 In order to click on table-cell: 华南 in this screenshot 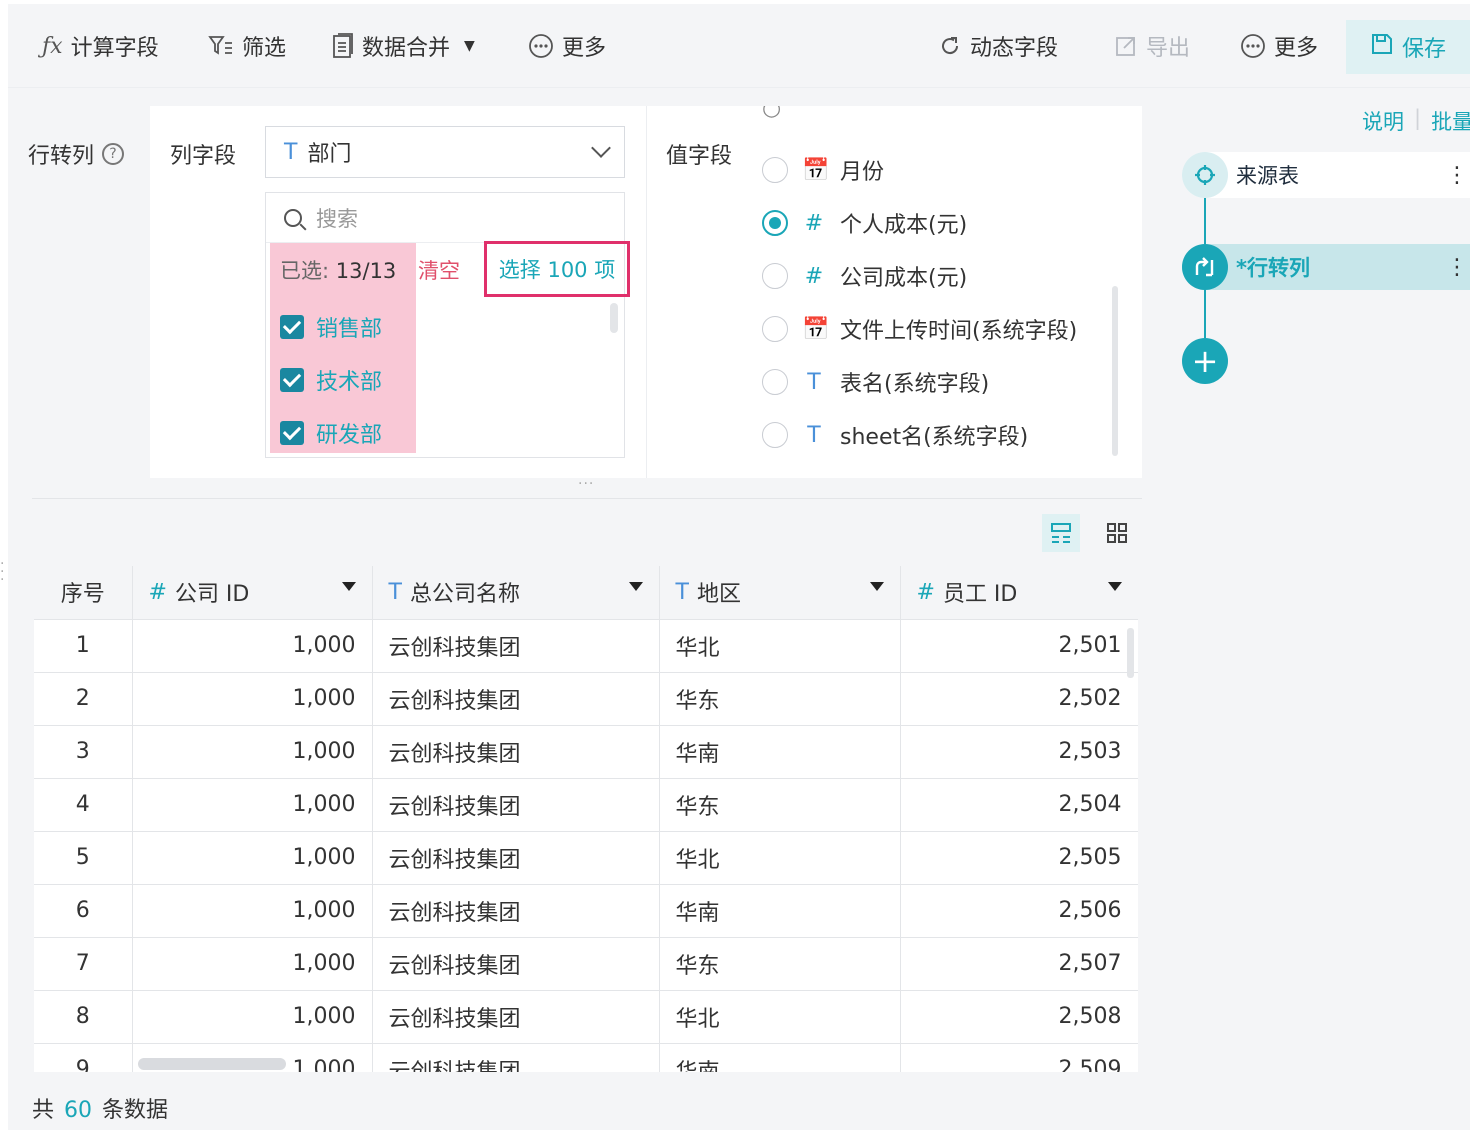, I will do `click(780, 752)`.